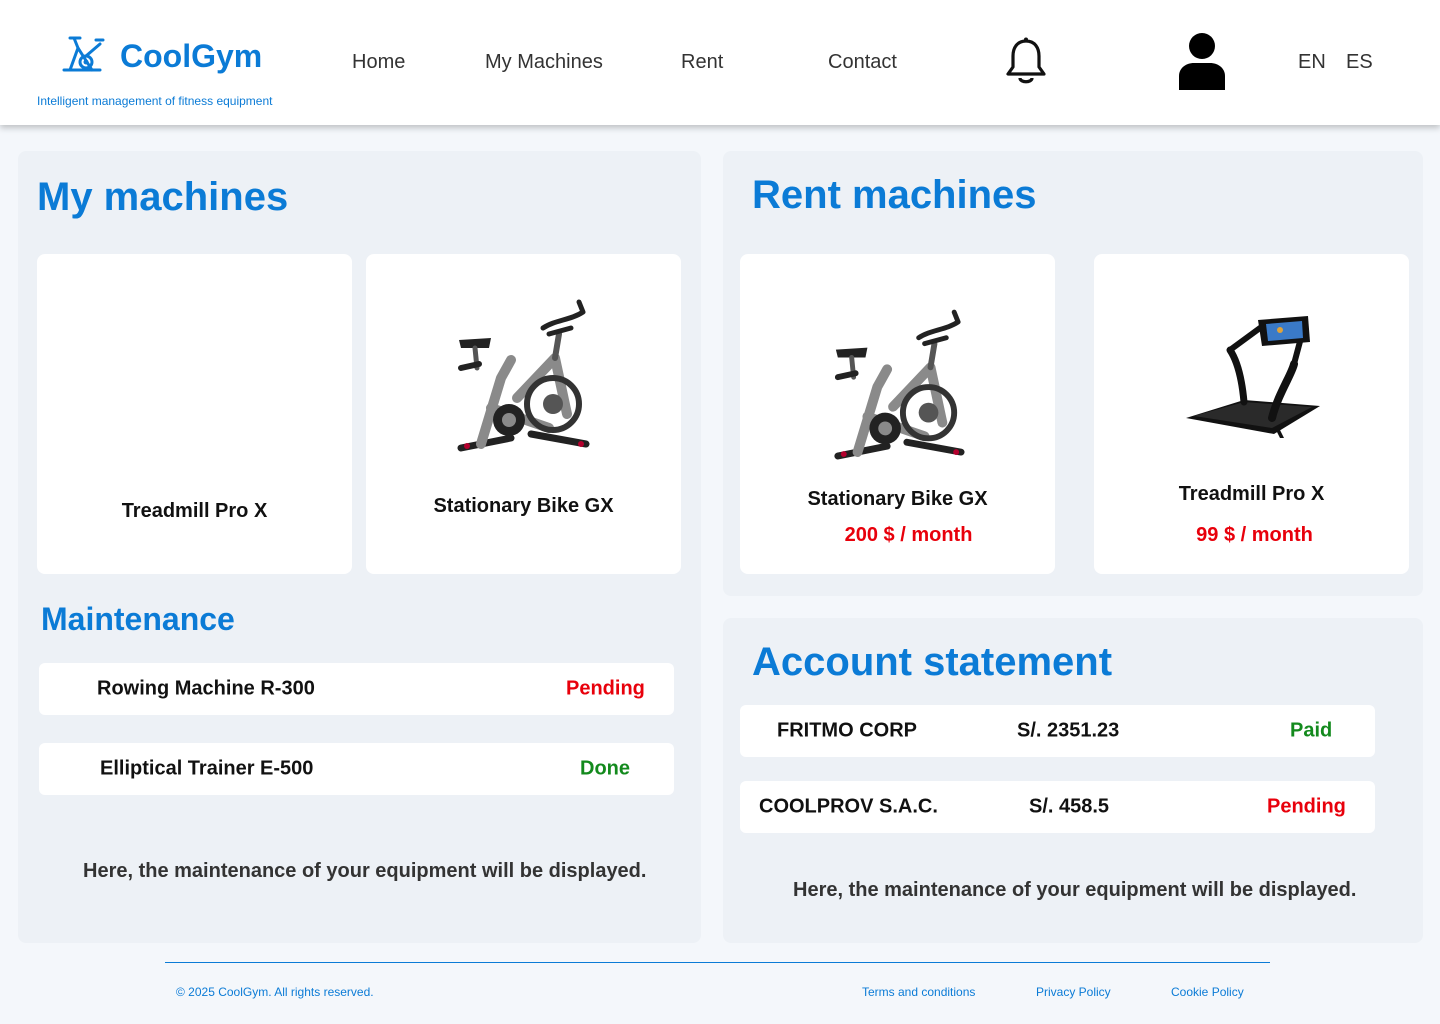 The image size is (1440, 1024). I want to click on footer-divider, so click(717, 962).